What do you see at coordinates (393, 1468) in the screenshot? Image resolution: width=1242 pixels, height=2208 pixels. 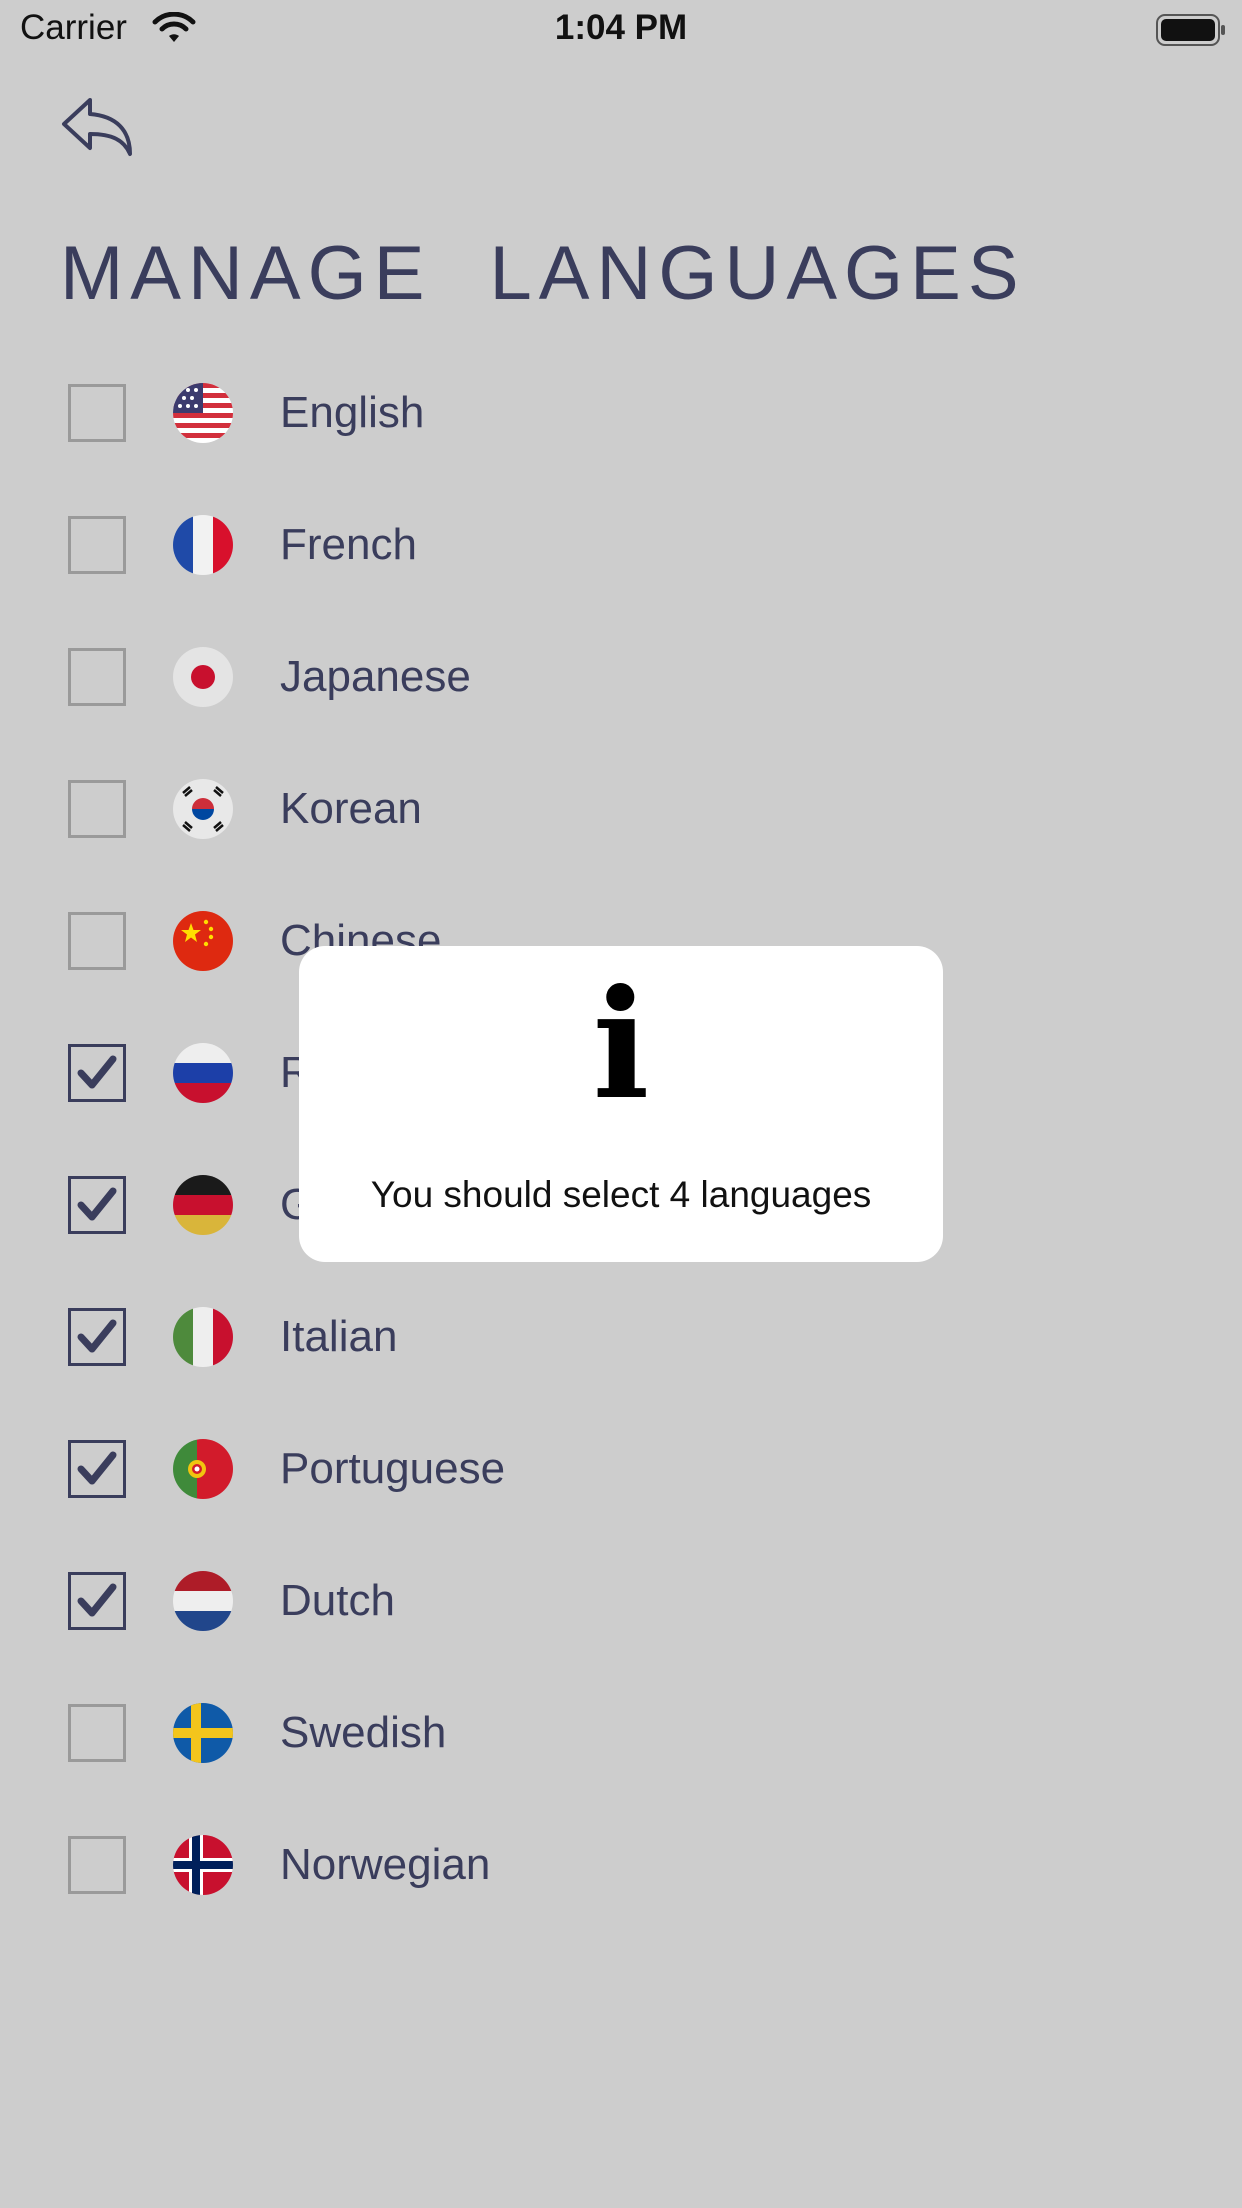 I see `language-label: Portuguese` at bounding box center [393, 1468].